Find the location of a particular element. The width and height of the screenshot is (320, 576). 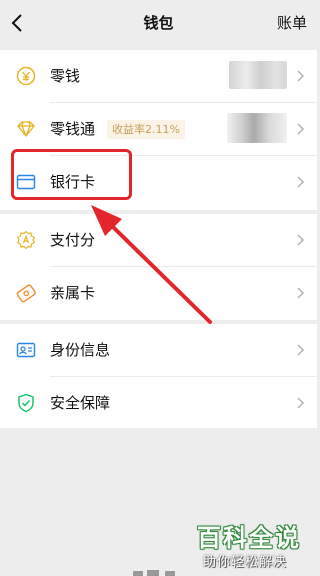

highlight-box is located at coordinates (71, 174).